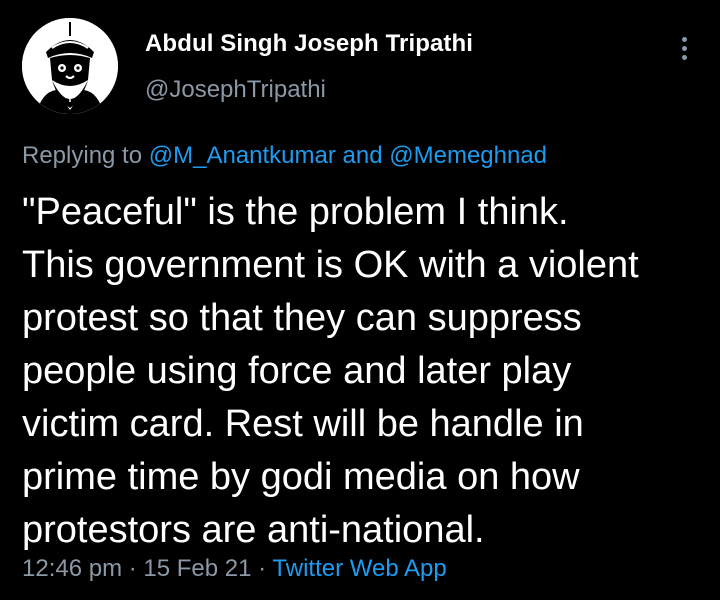 The height and width of the screenshot is (600, 720). What do you see at coordinates (309, 44) in the screenshot?
I see `author-name: Abdul Singh Joseph Tripathi` at bounding box center [309, 44].